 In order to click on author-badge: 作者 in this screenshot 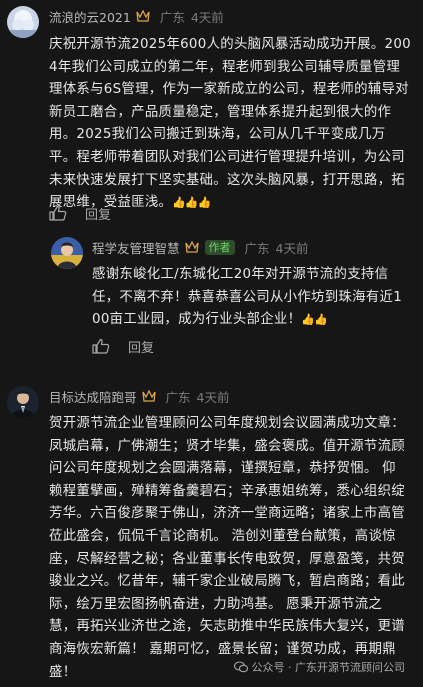, I will do `click(219, 247)`.